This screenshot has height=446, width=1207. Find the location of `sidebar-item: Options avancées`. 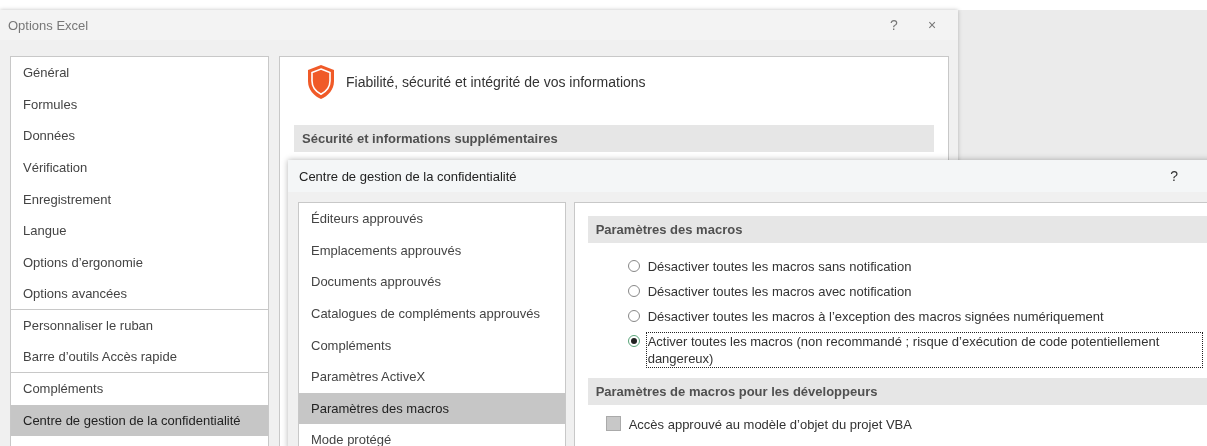

sidebar-item: Options avancées is located at coordinates (139, 294).